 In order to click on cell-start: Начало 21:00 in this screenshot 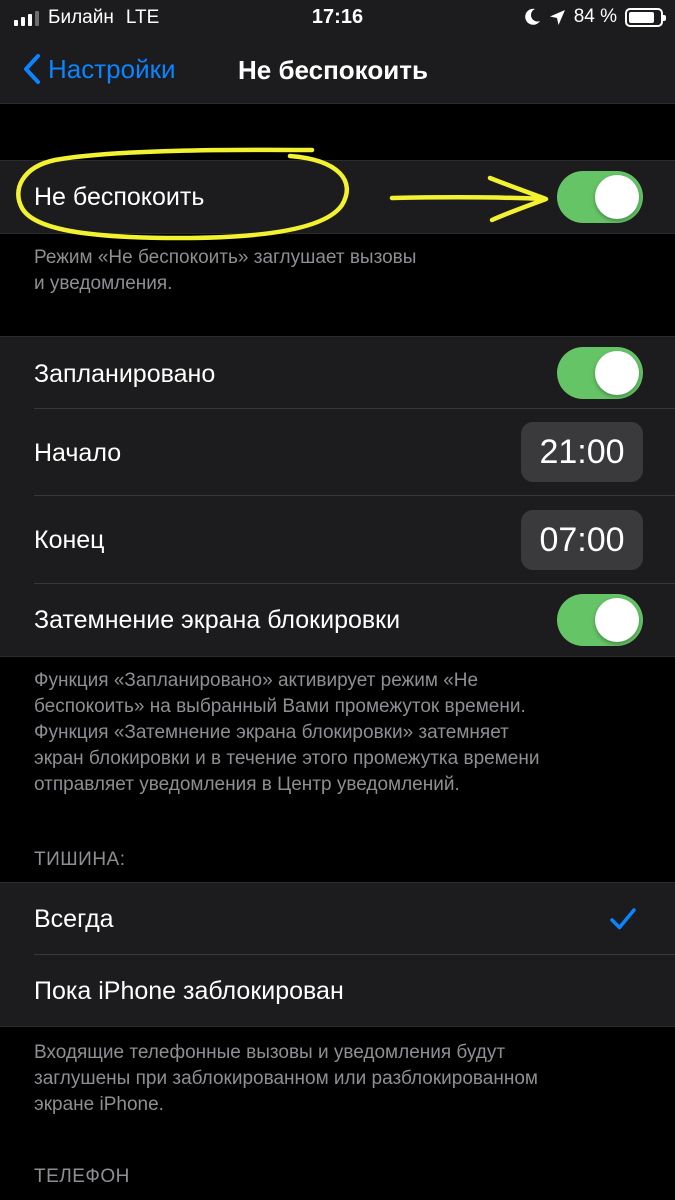, I will do `click(337, 452)`.